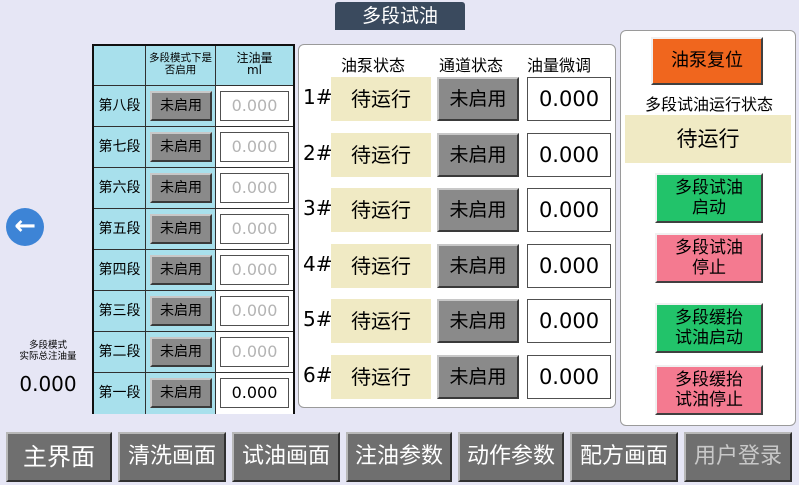 Image resolution: width=799 pixels, height=485 pixels. I want to click on total-injection-value: 0.000, so click(48, 384).